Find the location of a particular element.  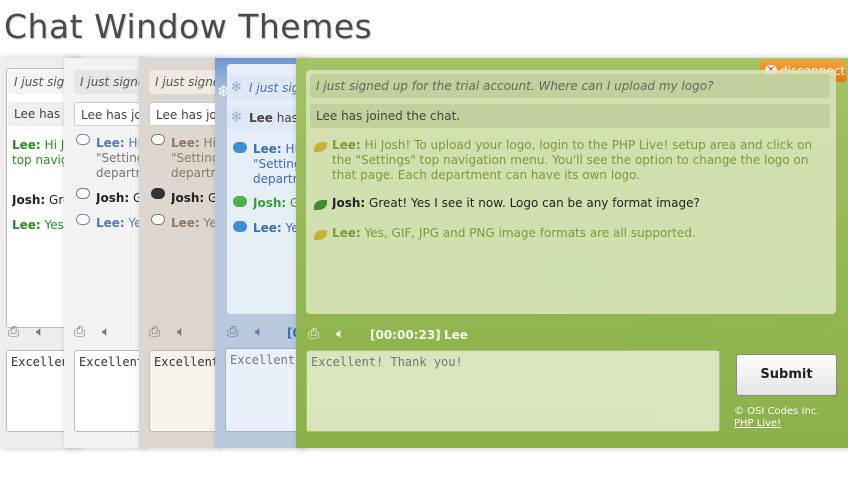

submit-button: Submit is located at coordinates (786, 375).